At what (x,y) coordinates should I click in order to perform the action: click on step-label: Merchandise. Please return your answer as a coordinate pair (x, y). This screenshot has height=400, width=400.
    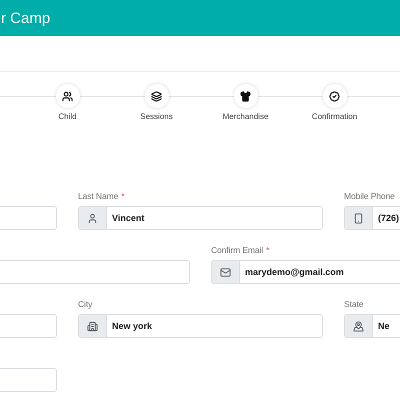
    Looking at the image, I should click on (245, 116).